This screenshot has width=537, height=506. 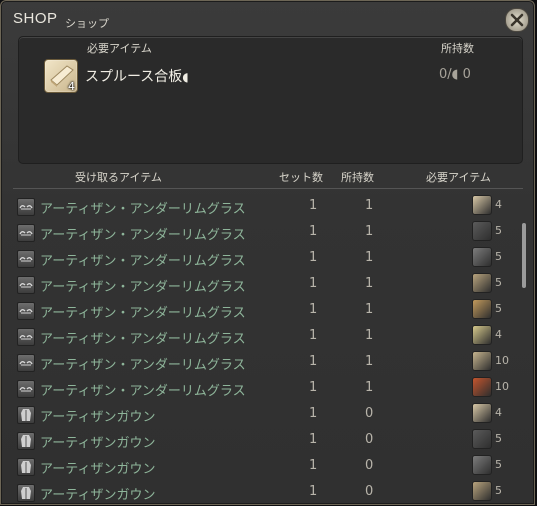 I want to click on owned-hq-value: 0, so click(x=466, y=74).